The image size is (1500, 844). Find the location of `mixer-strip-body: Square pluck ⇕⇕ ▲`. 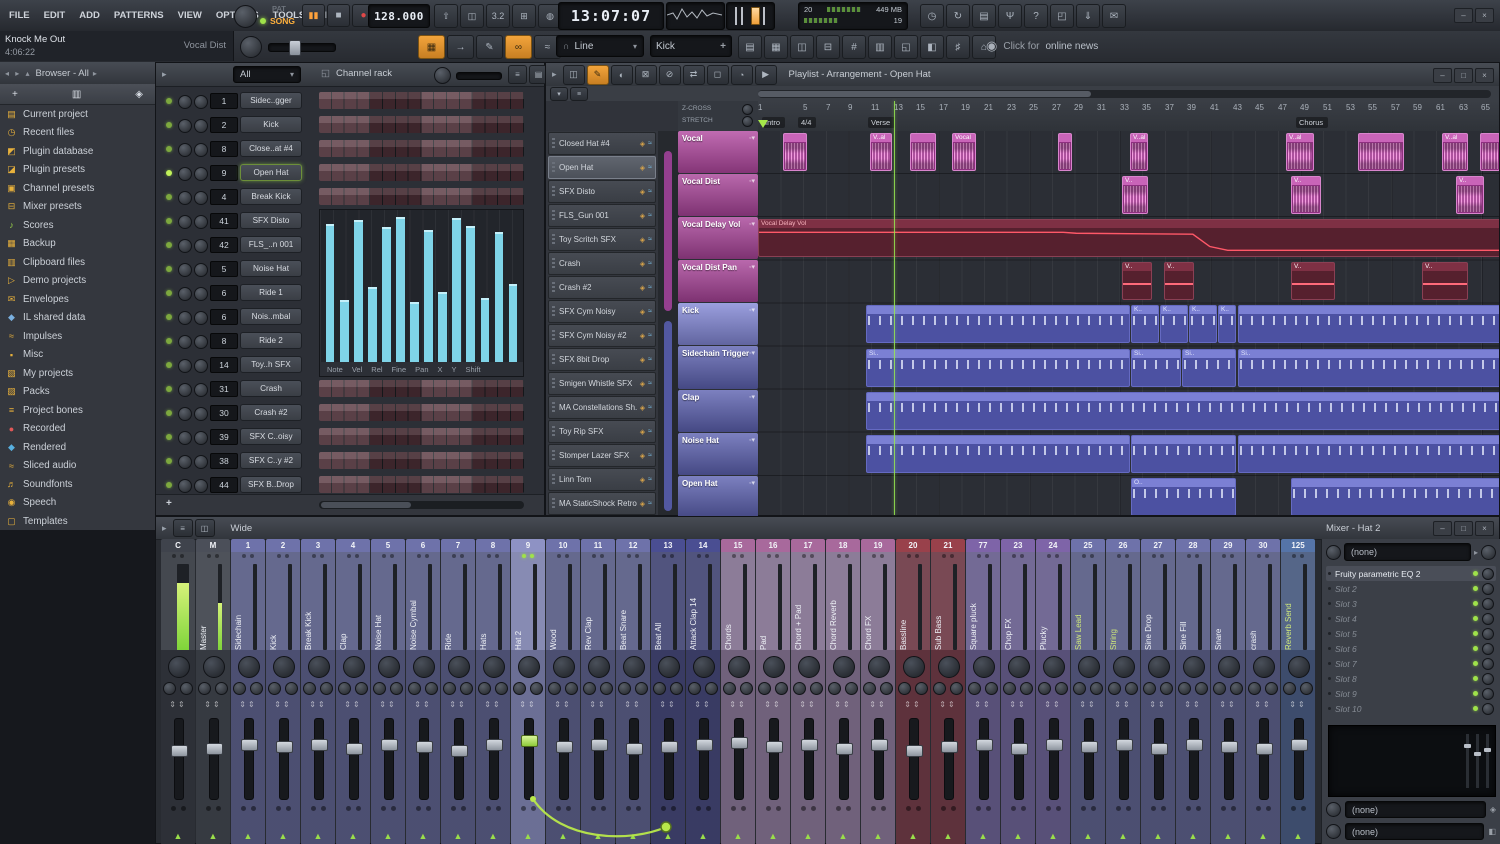

mixer-strip-body: Square pluck ⇕⇕ ▲ is located at coordinates (983, 698).